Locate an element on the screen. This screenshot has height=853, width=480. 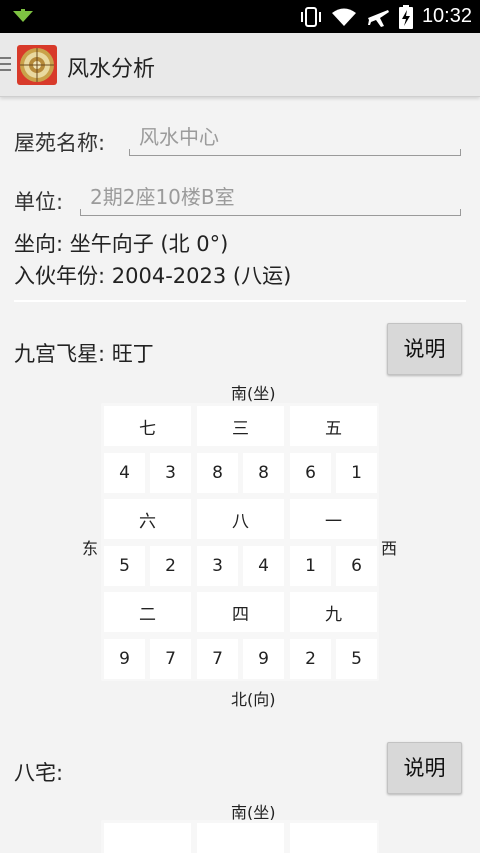
action-bar: 风水分析 is located at coordinates (240, 65).